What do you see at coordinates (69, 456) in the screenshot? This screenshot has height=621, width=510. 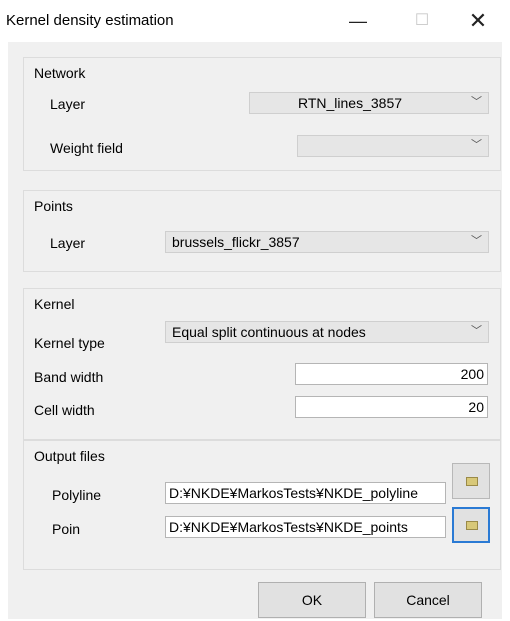 I see `output-files-group-title: Output files` at bounding box center [69, 456].